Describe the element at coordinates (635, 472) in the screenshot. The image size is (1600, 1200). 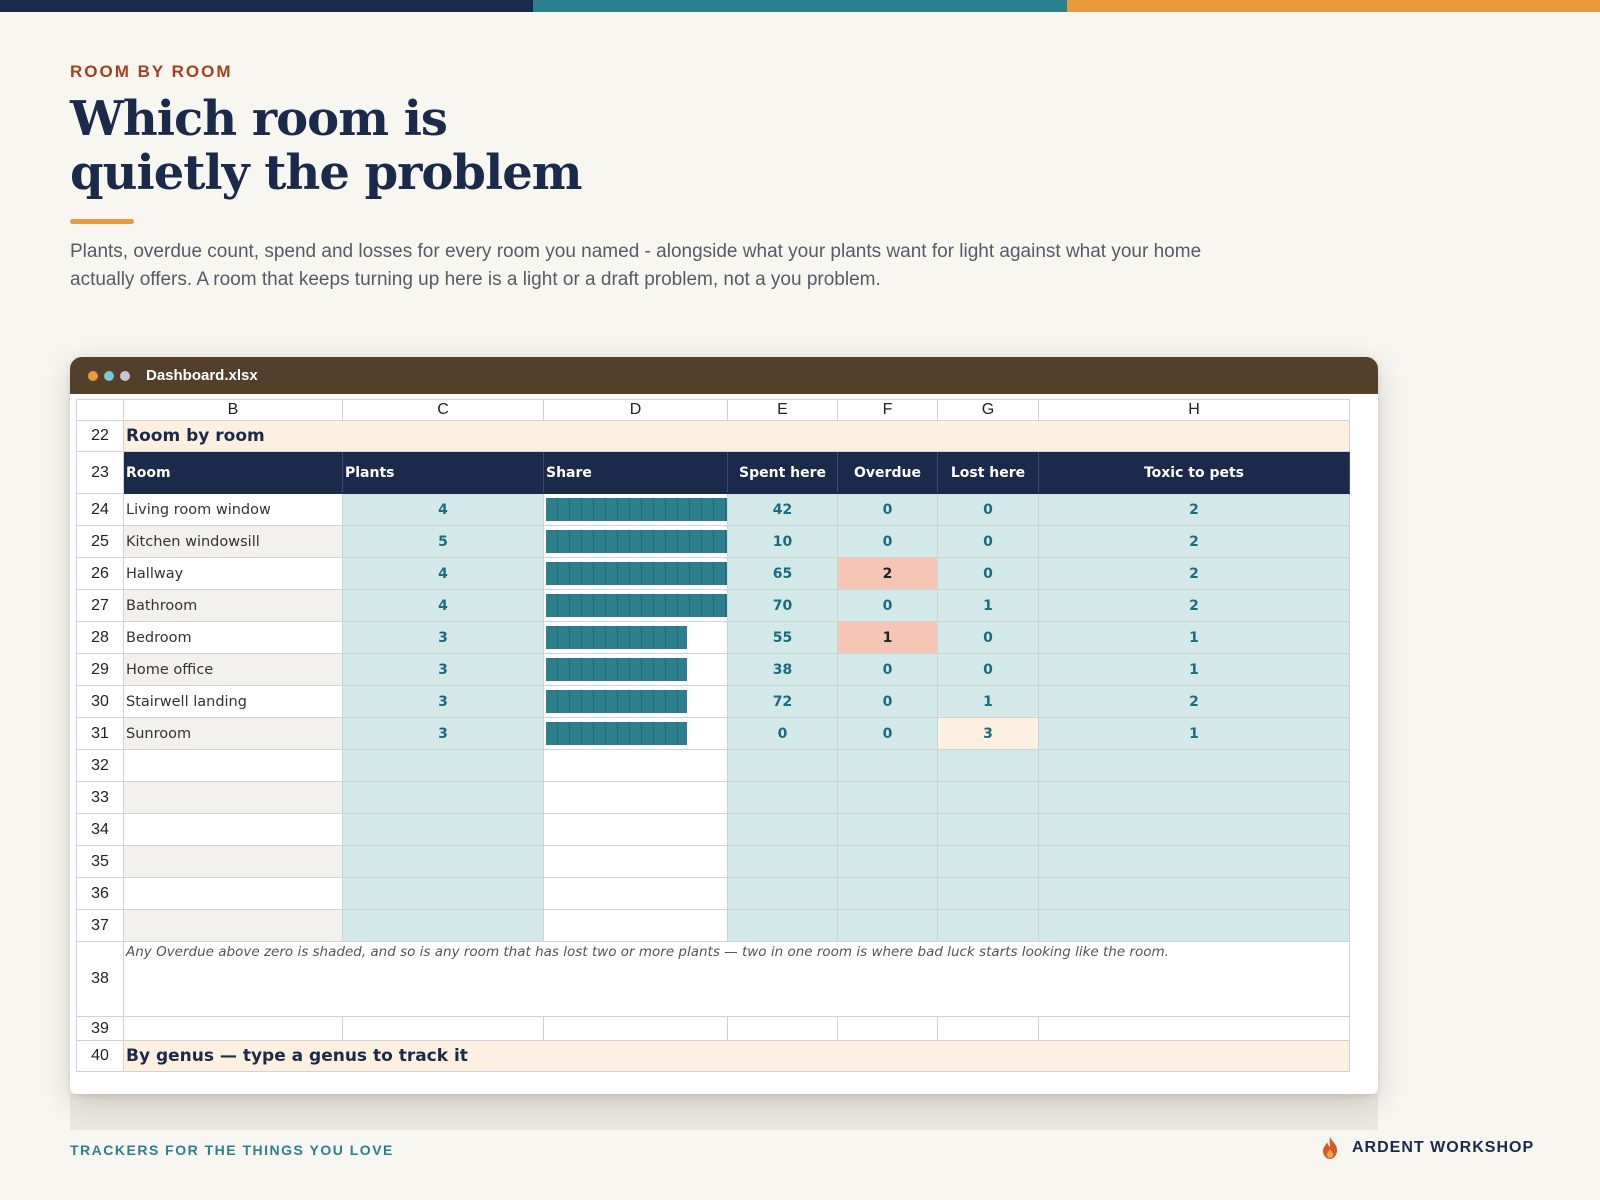
I see `header-cell-share: Share` at that location.